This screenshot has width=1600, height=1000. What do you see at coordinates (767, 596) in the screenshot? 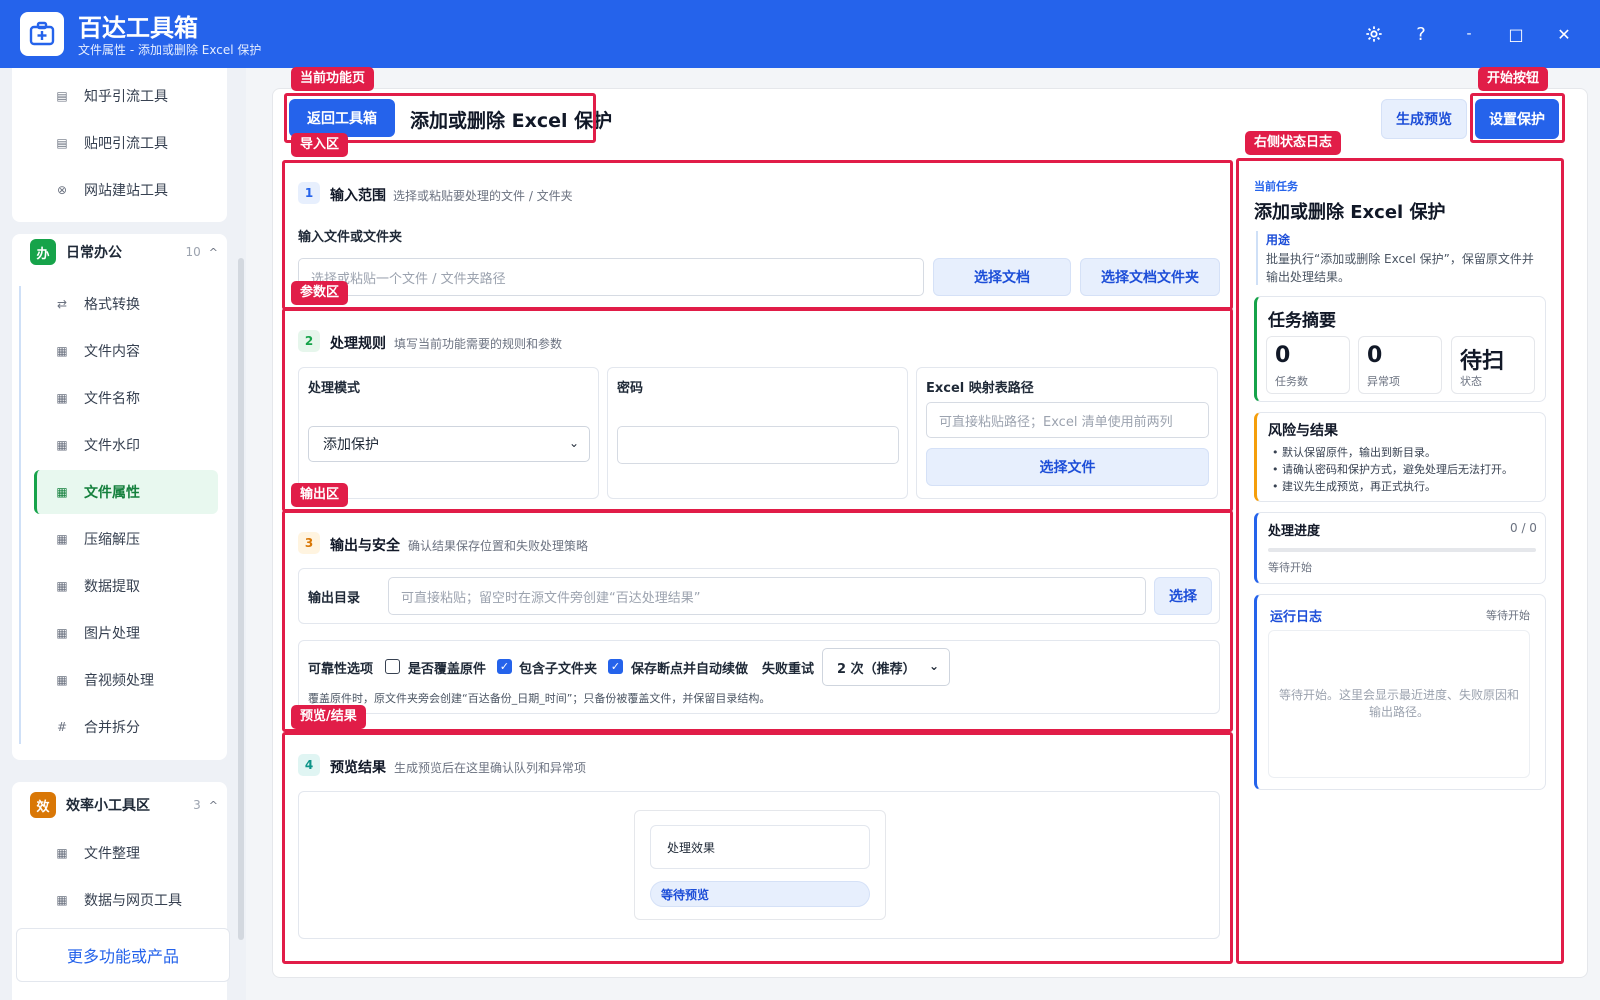
I see `output-dir-input: 可直接粘贴；留空时在源文件旁创建“百达处理结果”` at bounding box center [767, 596].